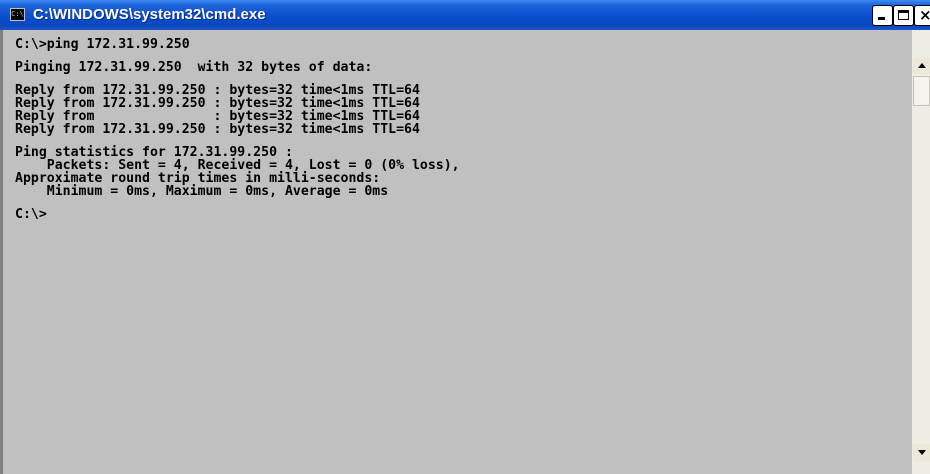  I want to click on scroll-down-button, so click(921, 452).